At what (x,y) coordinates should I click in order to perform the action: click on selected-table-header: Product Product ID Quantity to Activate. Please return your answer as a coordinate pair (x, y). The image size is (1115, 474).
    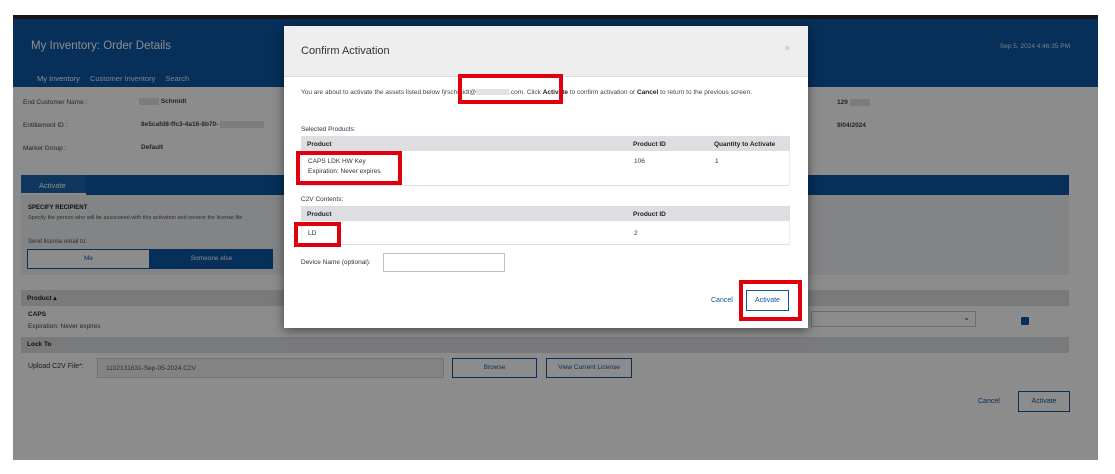
    Looking at the image, I should click on (545, 143).